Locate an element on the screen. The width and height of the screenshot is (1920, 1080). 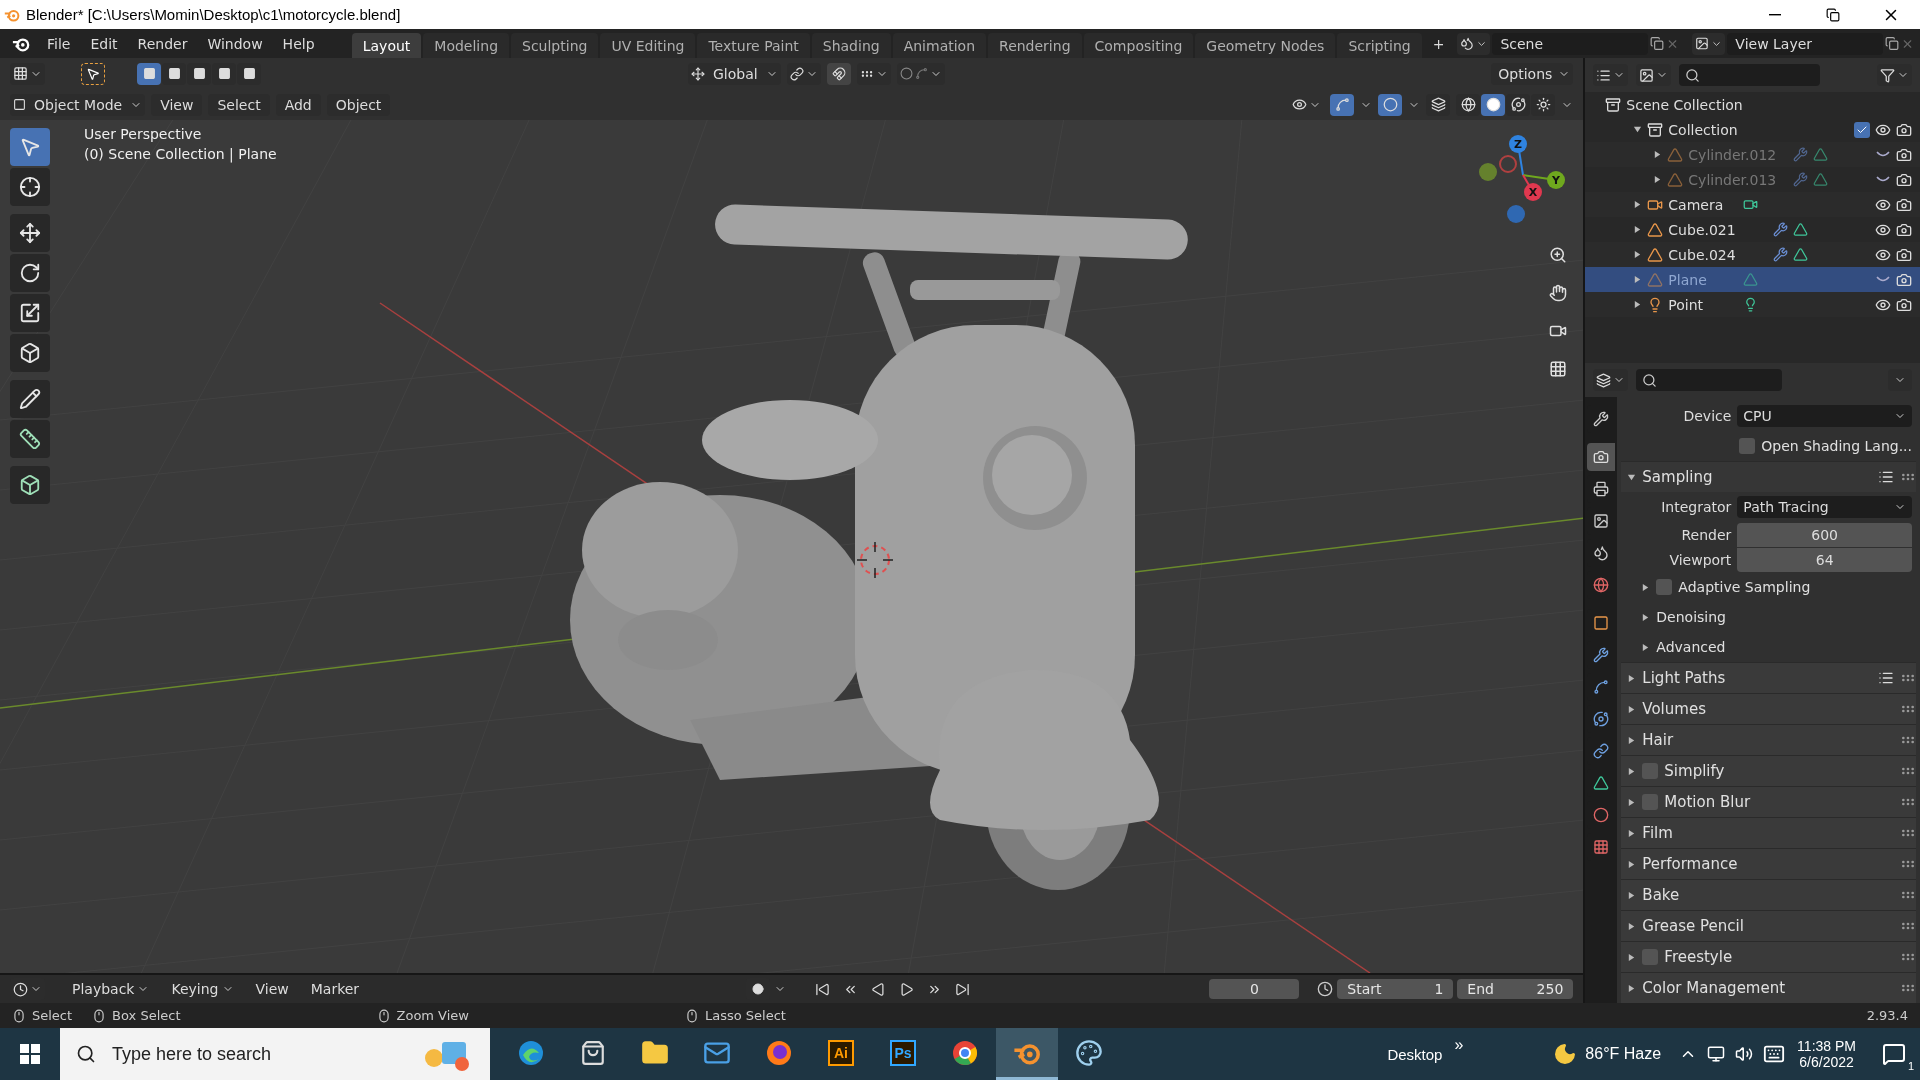
menu-item: Object is located at coordinates (358, 104).